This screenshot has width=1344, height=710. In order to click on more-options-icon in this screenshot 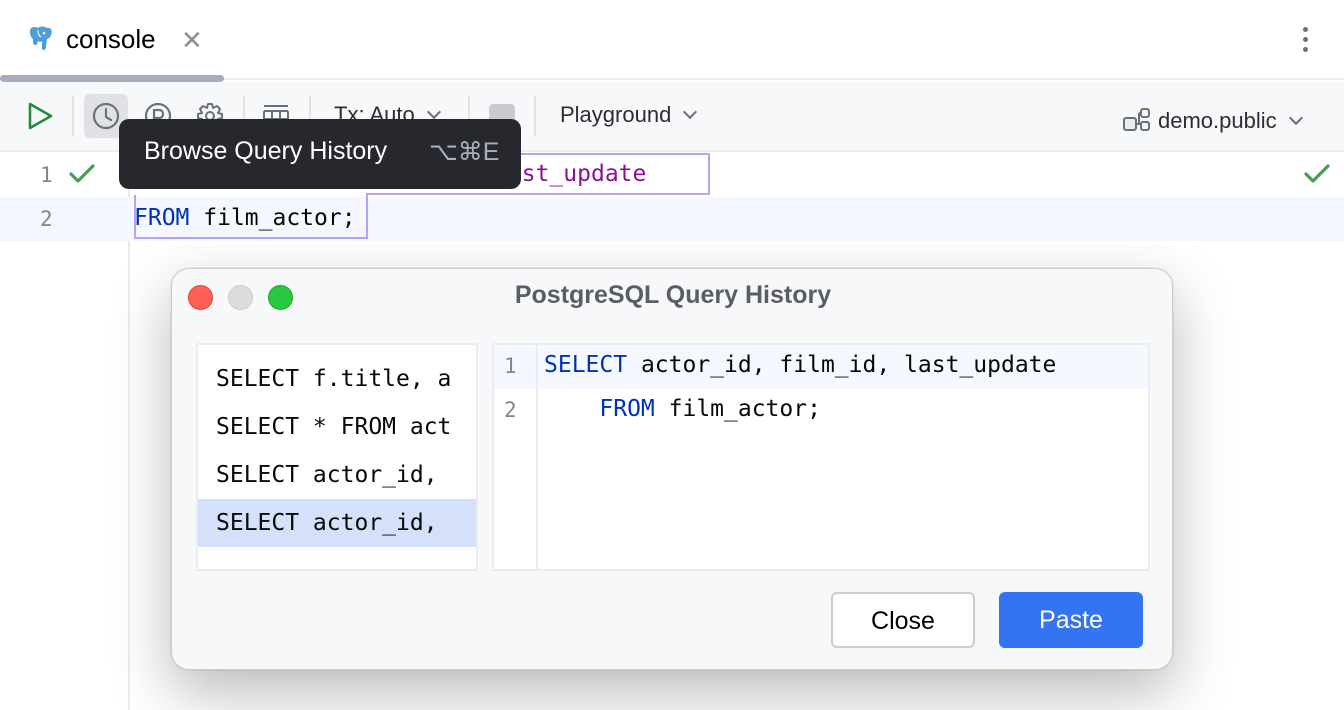, I will do `click(1306, 40)`.